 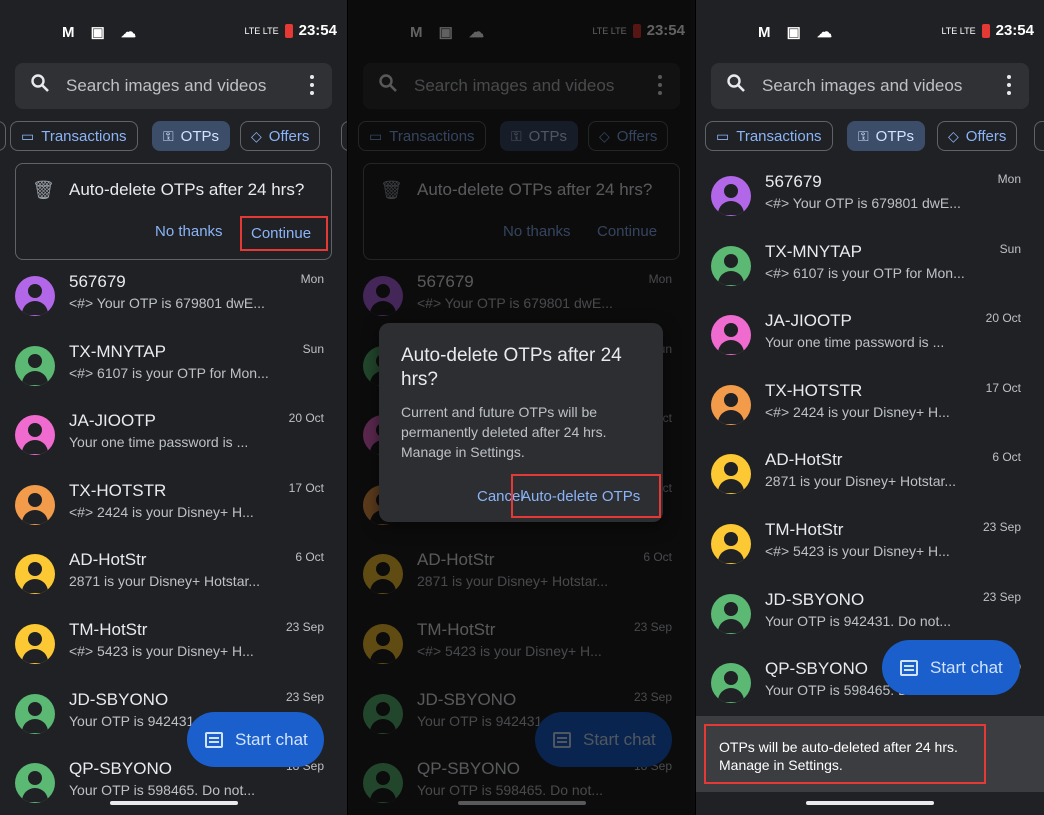 What do you see at coordinates (863, 135) in the screenshot?
I see `key-icon: ⚿` at bounding box center [863, 135].